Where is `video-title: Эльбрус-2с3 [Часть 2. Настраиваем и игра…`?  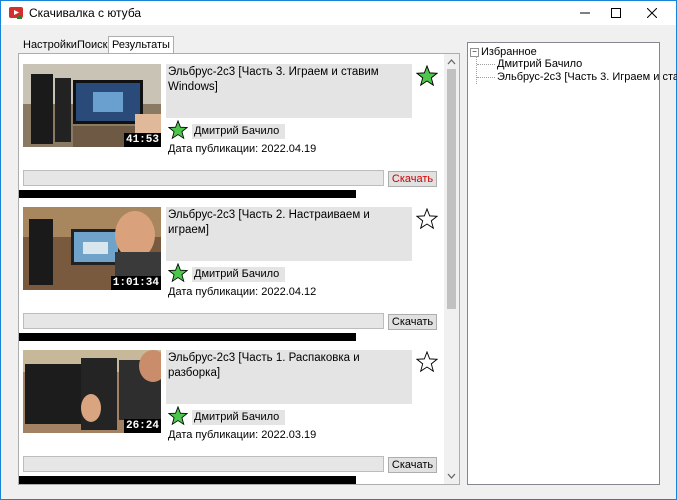
video-title: Эльбрус-2с3 [Часть 2. Настраиваем и игра… is located at coordinates (289, 234).